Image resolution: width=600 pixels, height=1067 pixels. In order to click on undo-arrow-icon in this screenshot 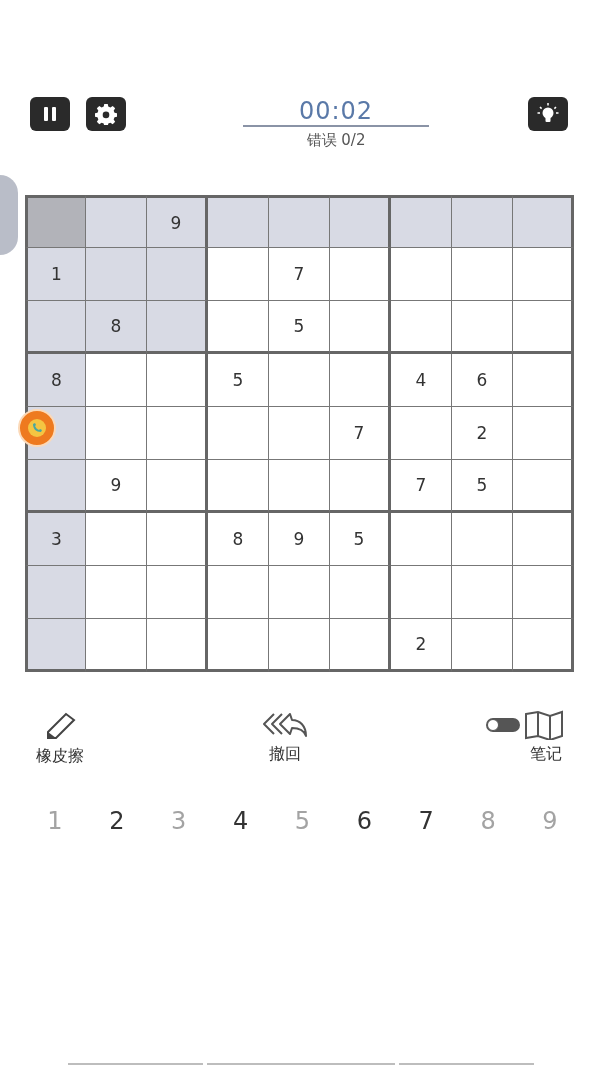, I will do `click(285, 724)`.